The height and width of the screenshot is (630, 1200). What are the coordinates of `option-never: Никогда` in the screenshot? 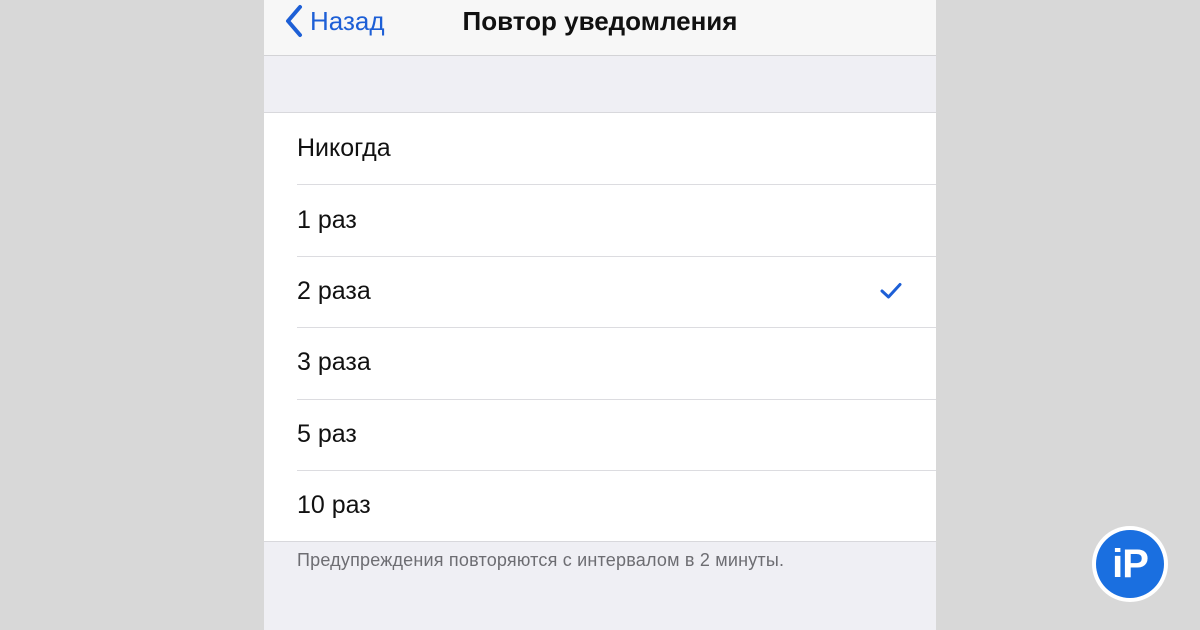 It's located at (600, 148).